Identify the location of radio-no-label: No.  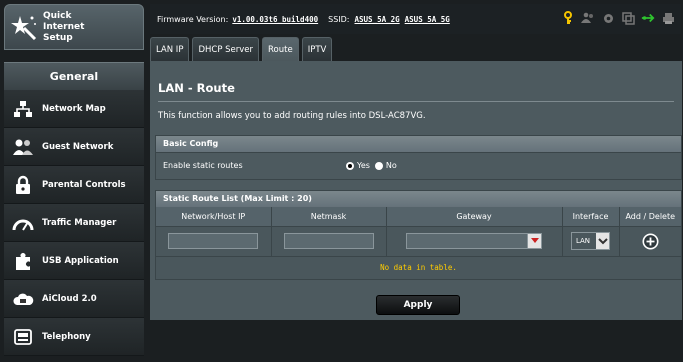
(391, 165).